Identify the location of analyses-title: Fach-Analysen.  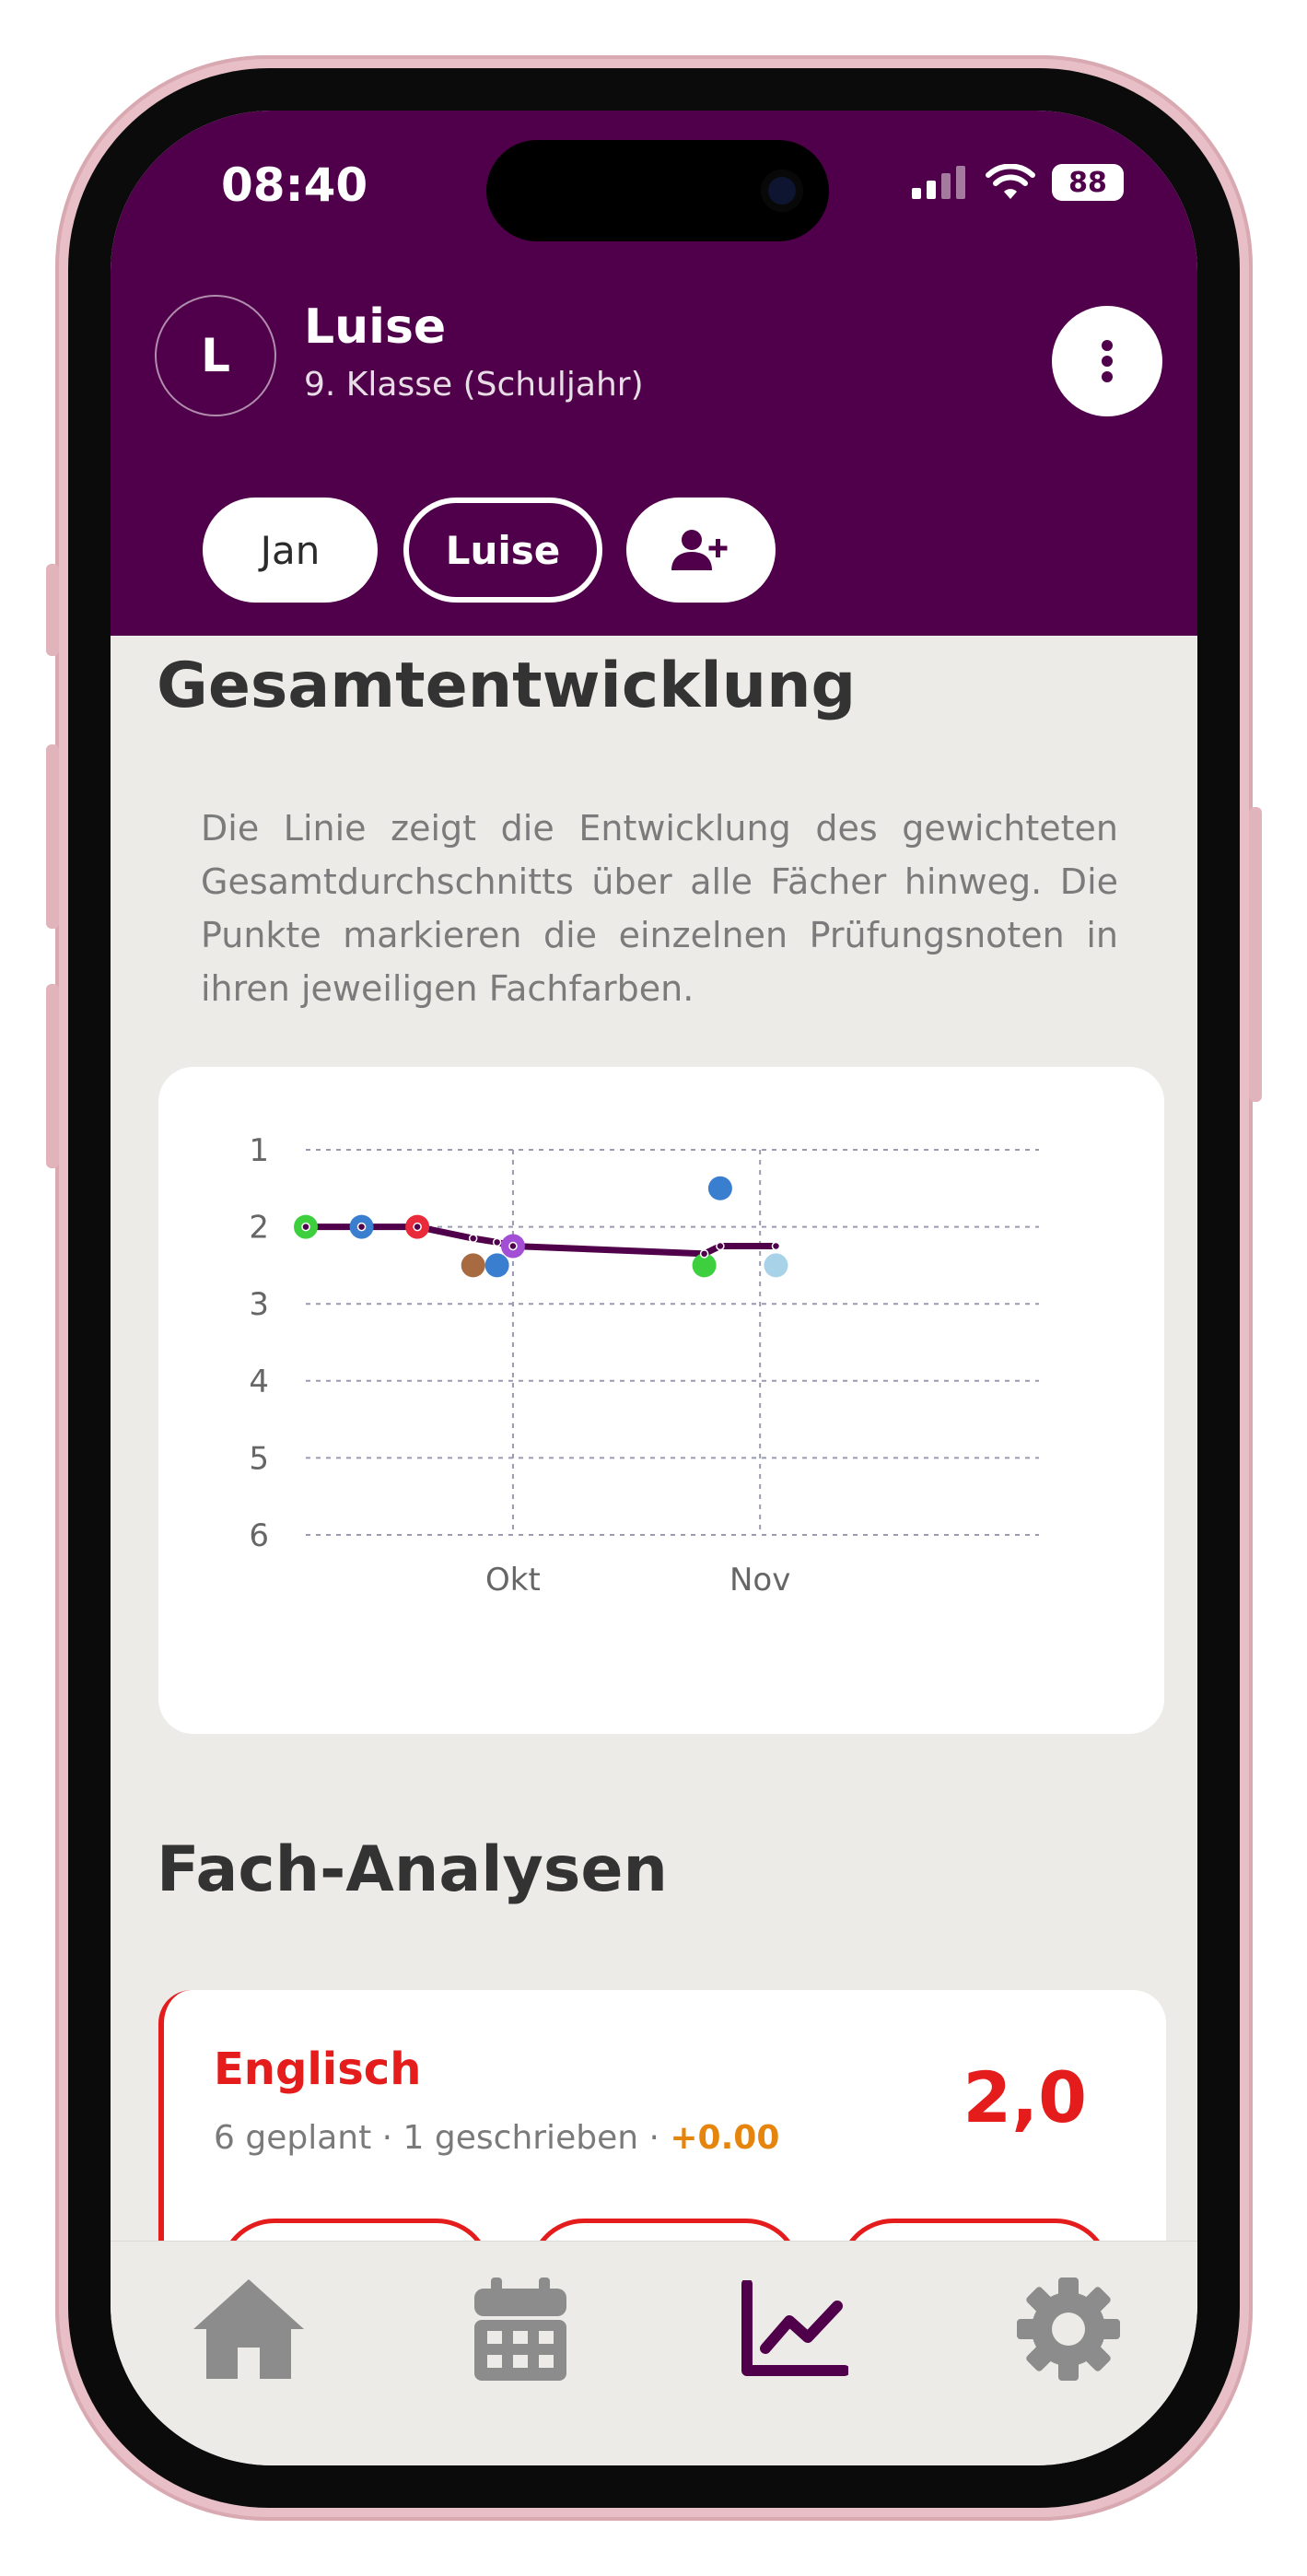
(413, 1869).